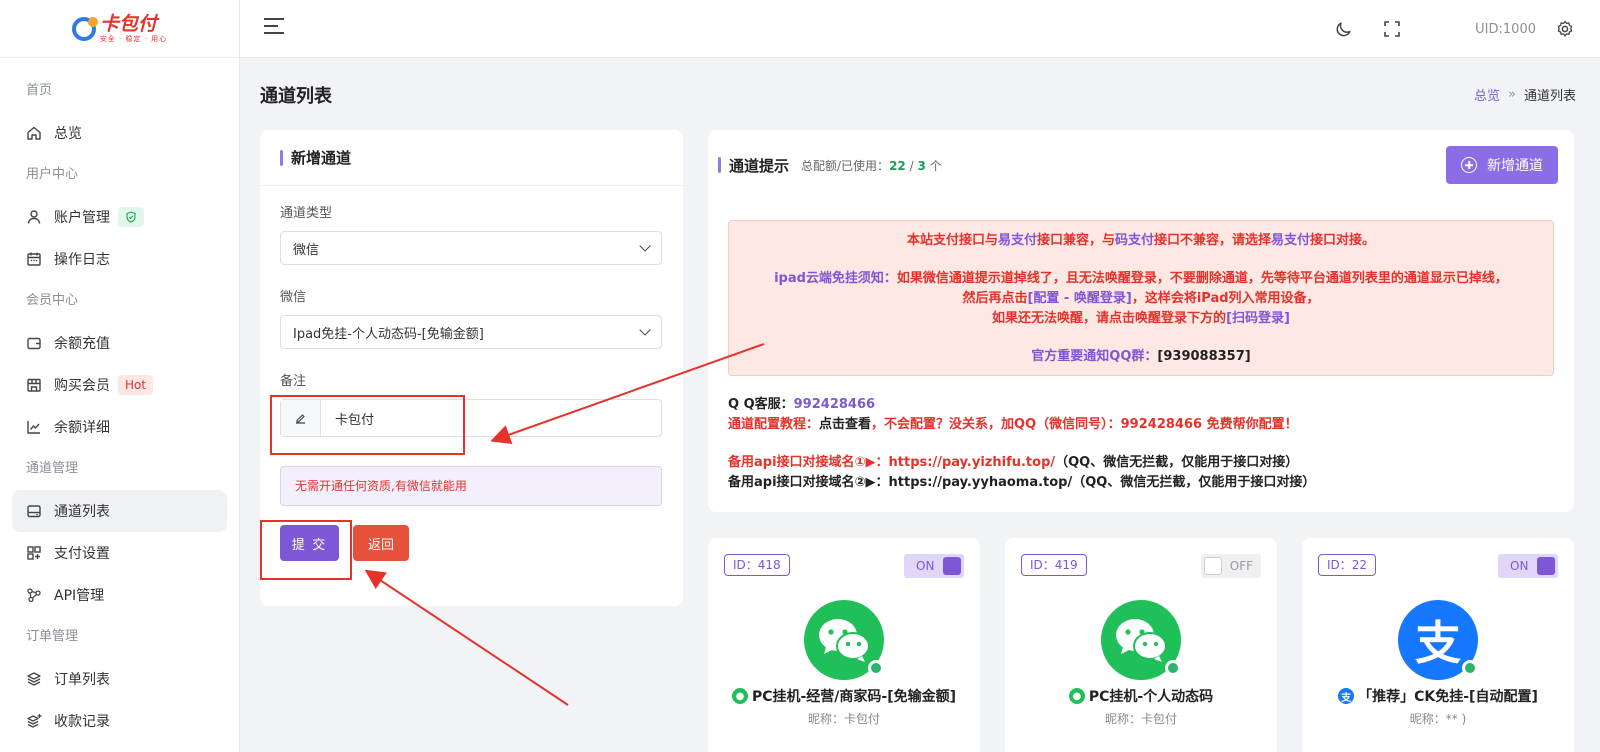 This screenshot has width=1600, height=752. What do you see at coordinates (82, 260) in the screenshot?
I see `sidebar-item-label: 操作日志` at bounding box center [82, 260].